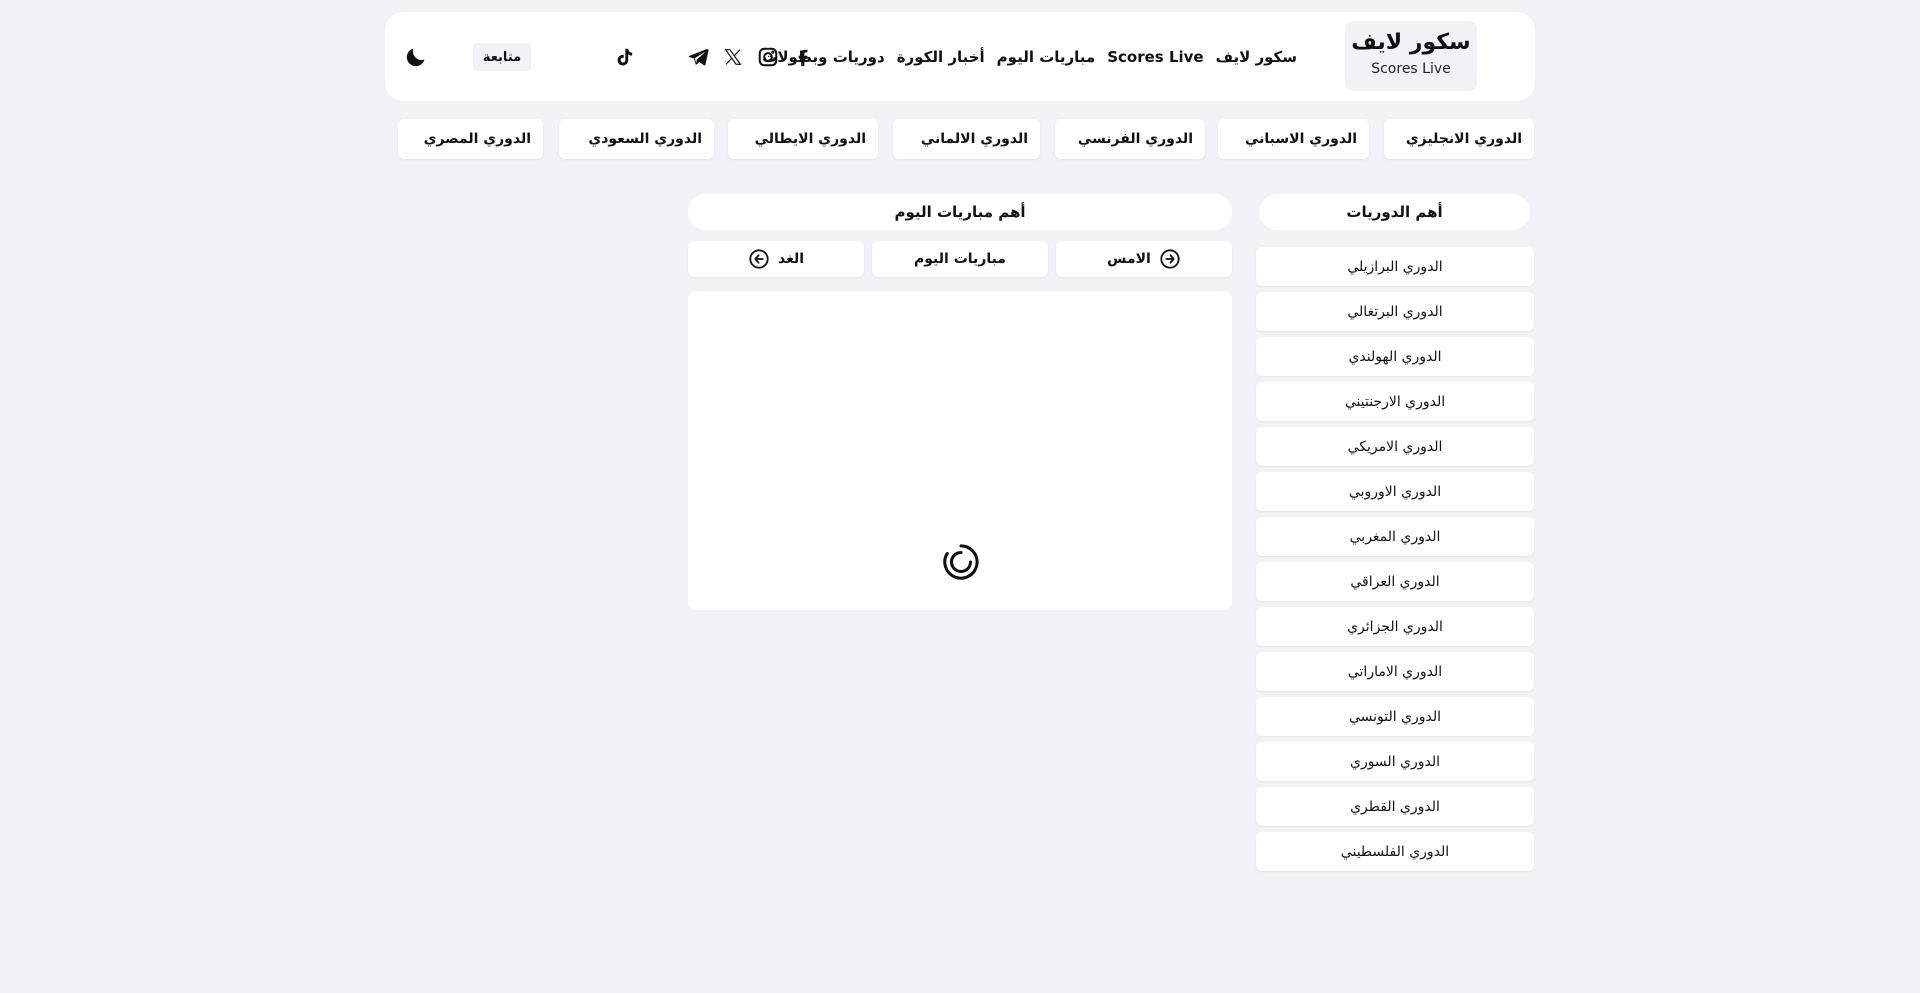  Describe the element at coordinates (1395, 491) in the screenshot. I see `sidebar-item-european: الدوري الاوروبي` at that location.